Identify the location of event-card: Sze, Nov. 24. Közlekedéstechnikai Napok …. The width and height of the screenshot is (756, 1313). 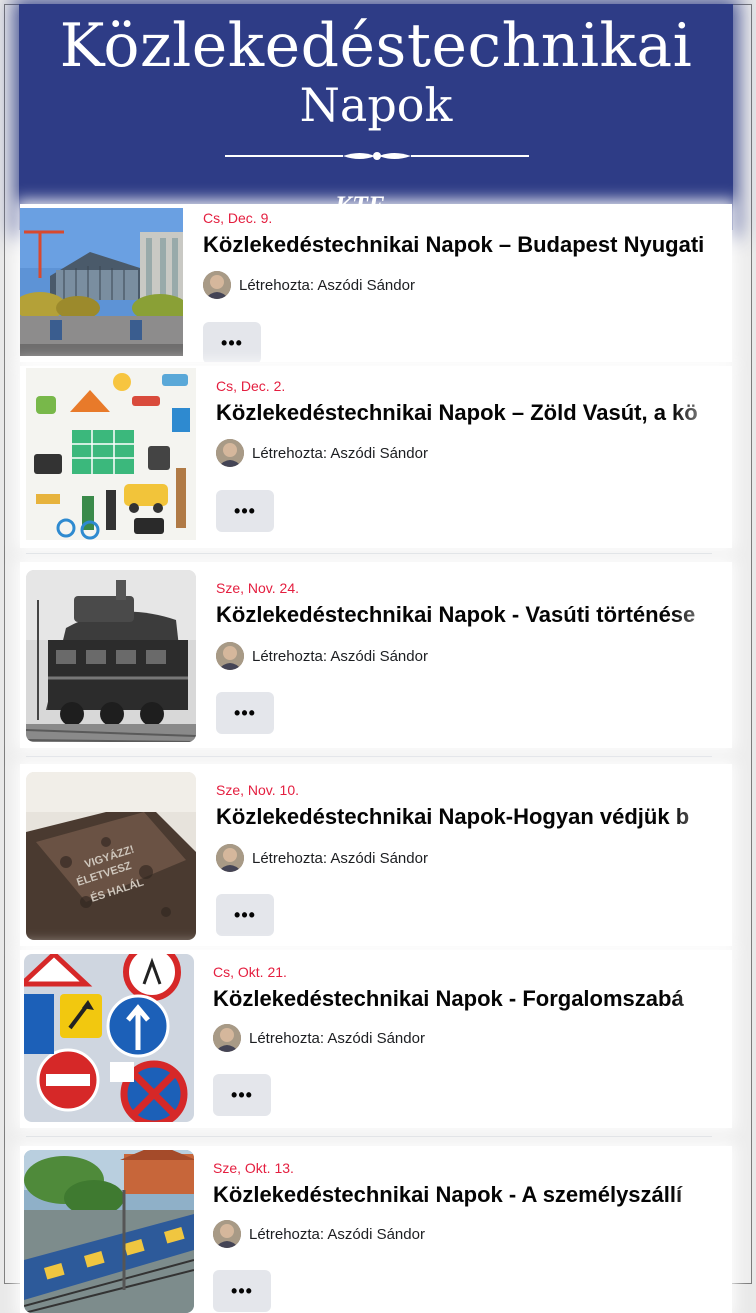
(376, 655).